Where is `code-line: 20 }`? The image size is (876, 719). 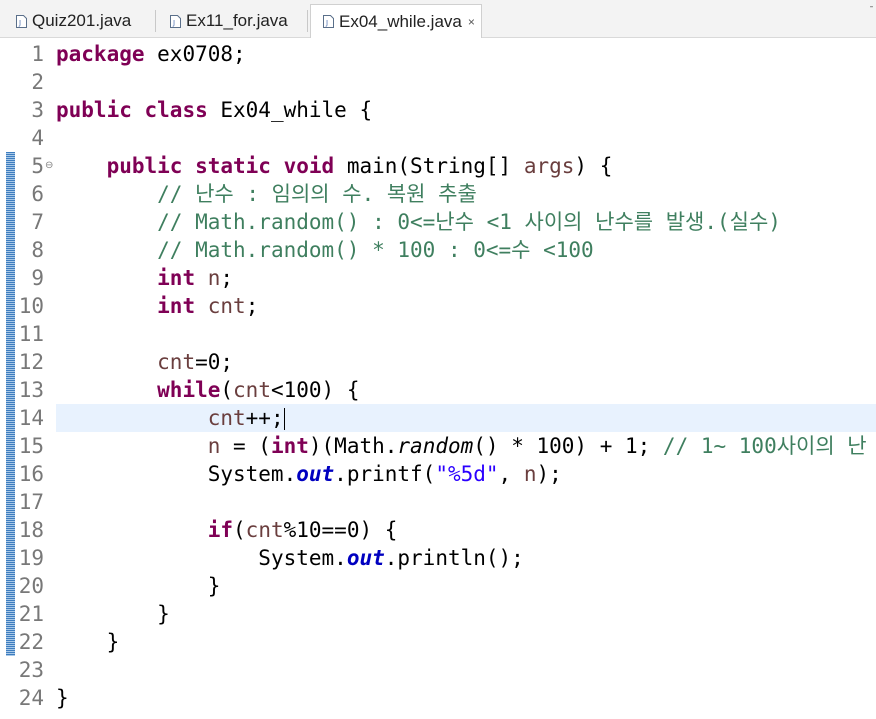
code-line: 20 } is located at coordinates (438, 586).